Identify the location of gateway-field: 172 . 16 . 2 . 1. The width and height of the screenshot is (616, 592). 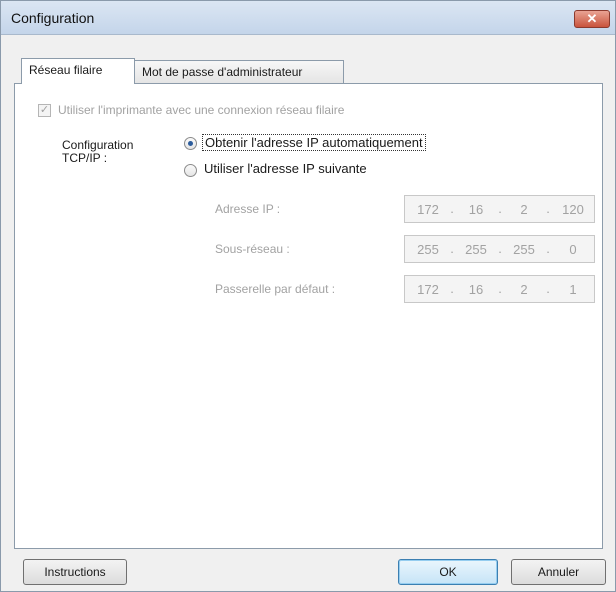
(499, 289).